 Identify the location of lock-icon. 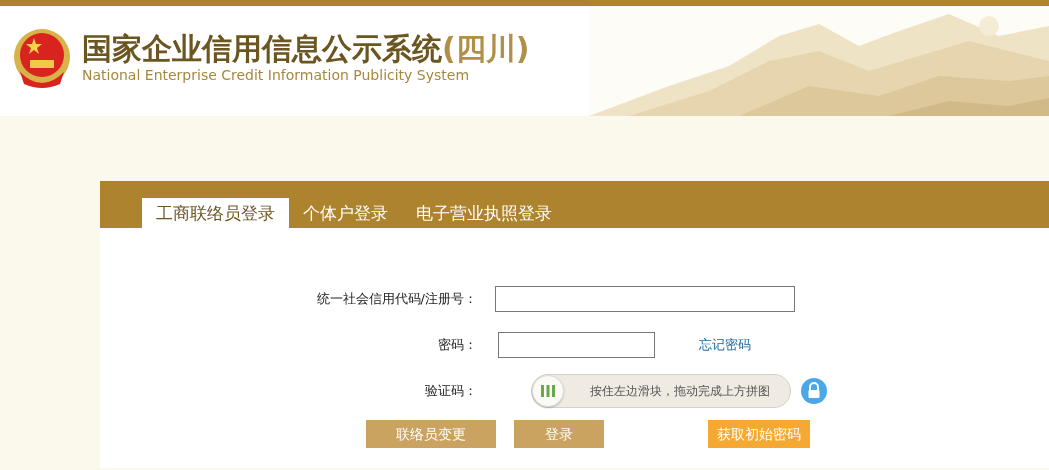
(814, 391).